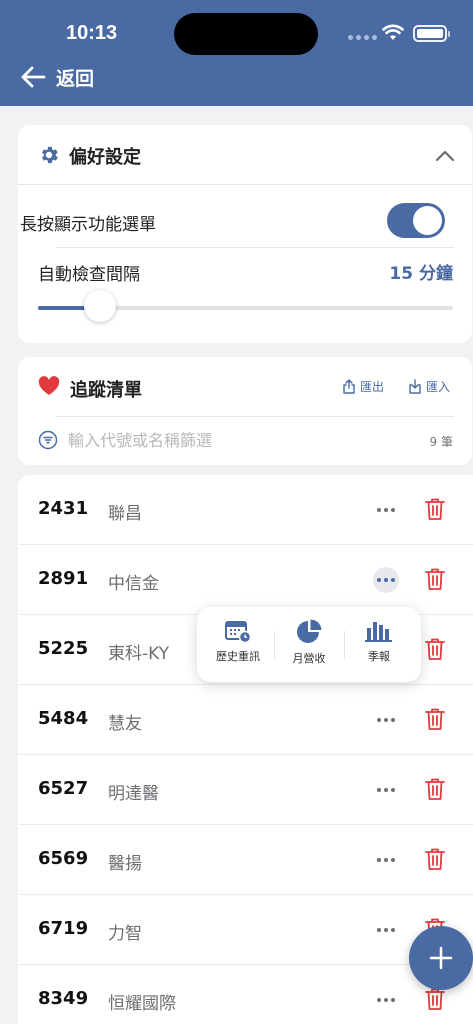 The image size is (473, 1024). Describe the element at coordinates (100, 306) in the screenshot. I see `slider-thumb` at that location.